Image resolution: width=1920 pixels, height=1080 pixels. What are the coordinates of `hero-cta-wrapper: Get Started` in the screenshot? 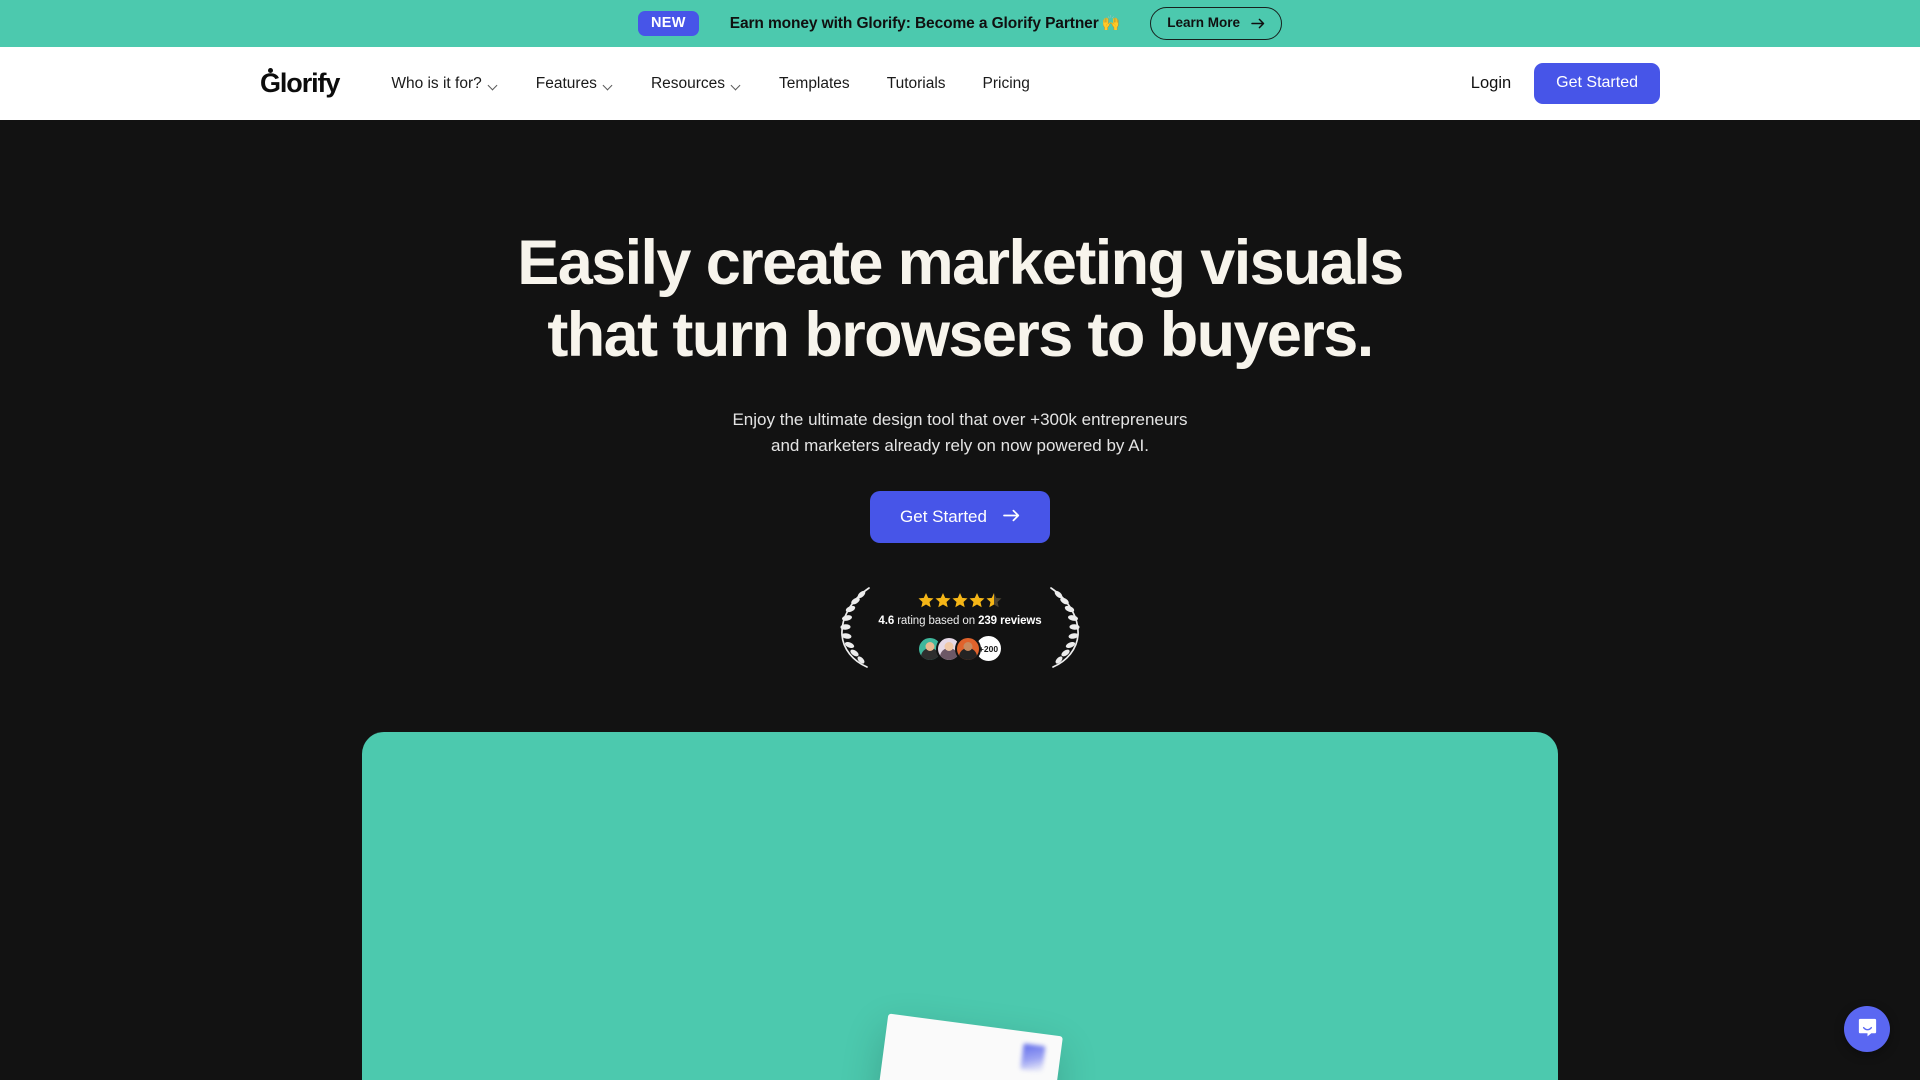 It's located at (960, 516).